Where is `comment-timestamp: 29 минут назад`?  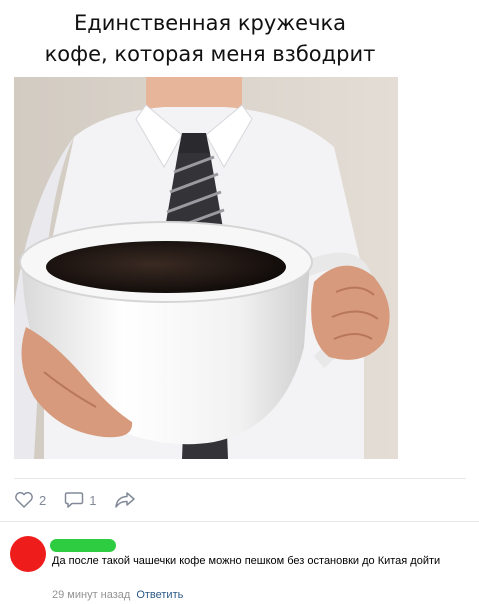 comment-timestamp: 29 минут назад is located at coordinates (91, 595).